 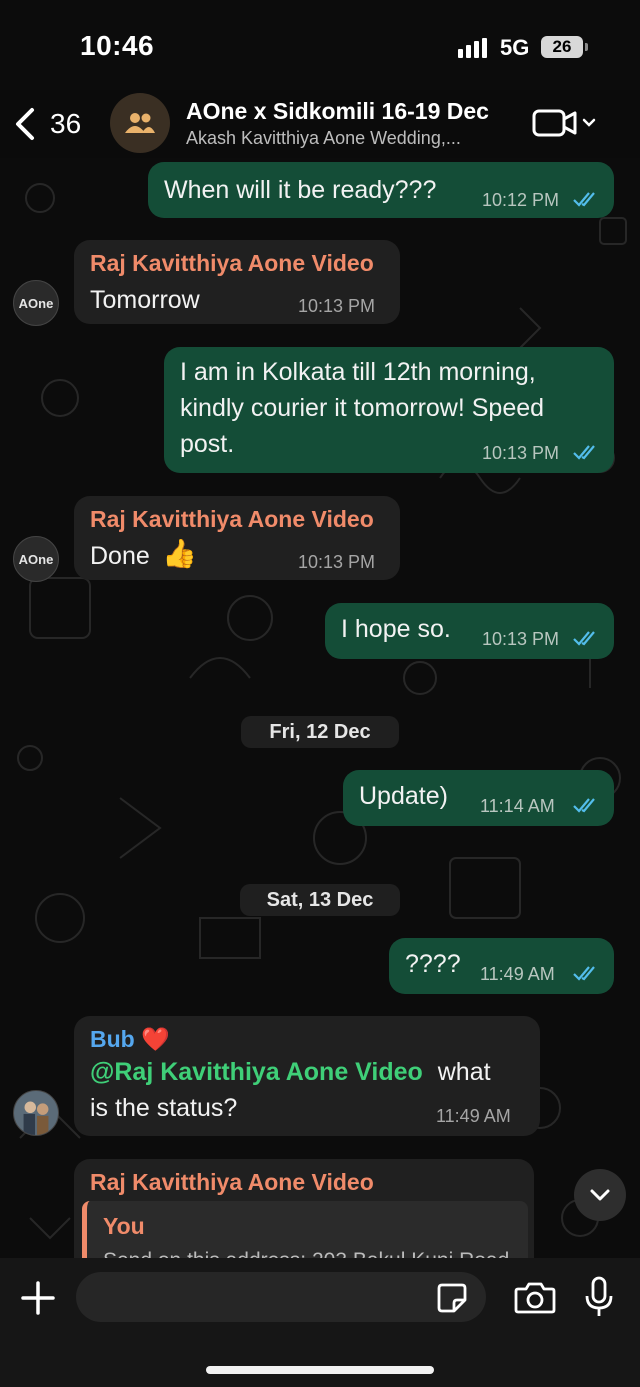 I want to click on status-time: 10:46, so click(x=117, y=45).